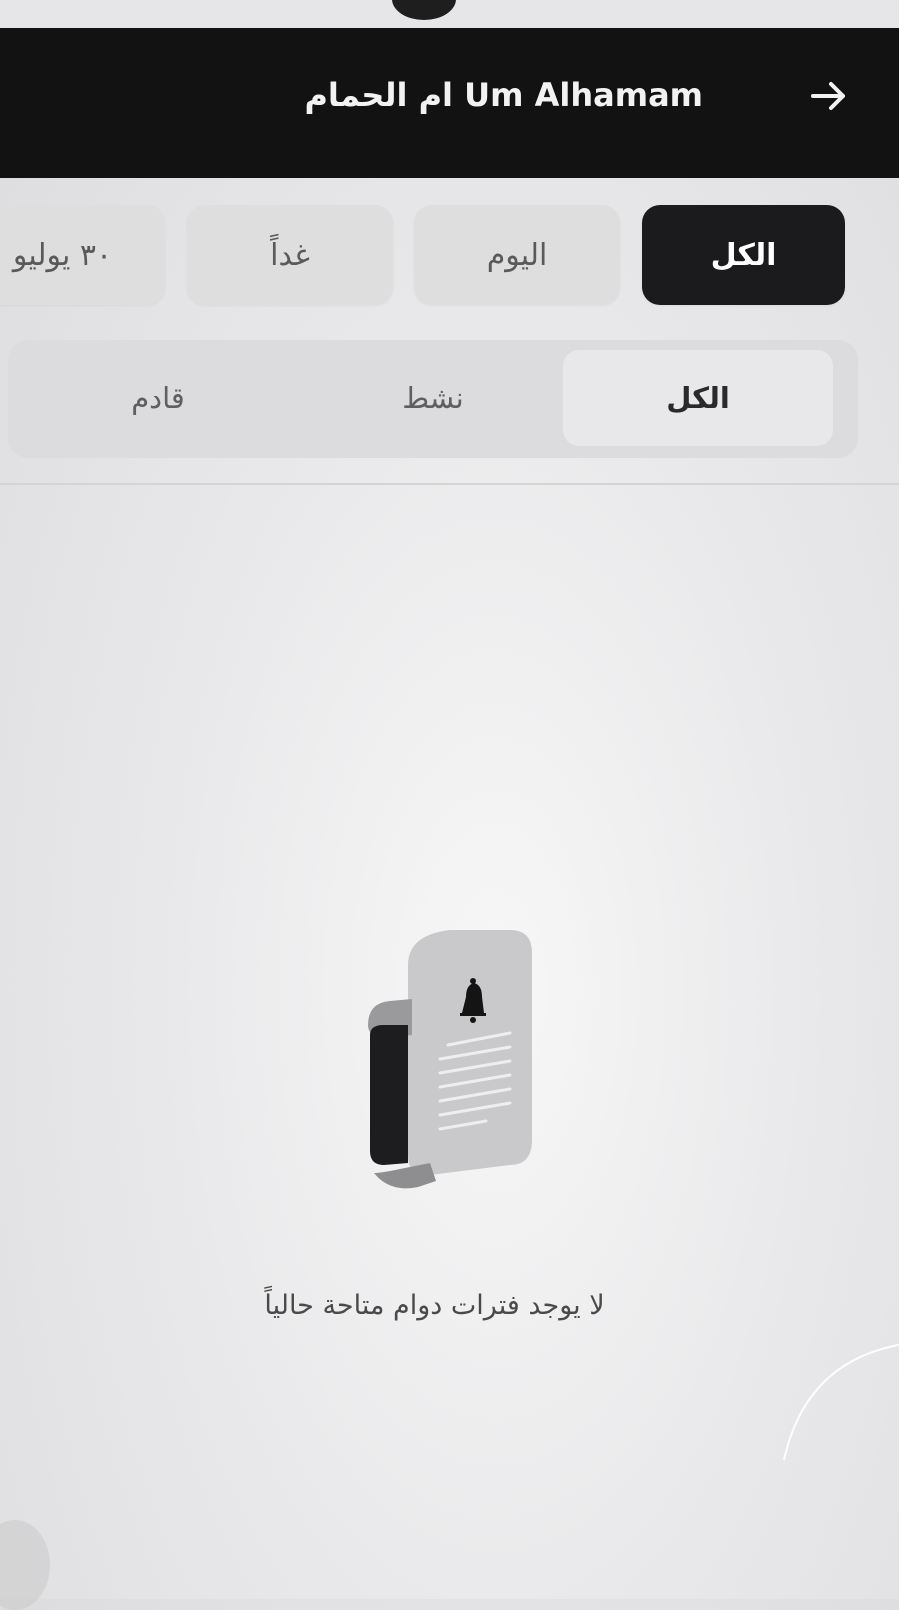  I want to click on chip-label: غداً, so click(290, 255).